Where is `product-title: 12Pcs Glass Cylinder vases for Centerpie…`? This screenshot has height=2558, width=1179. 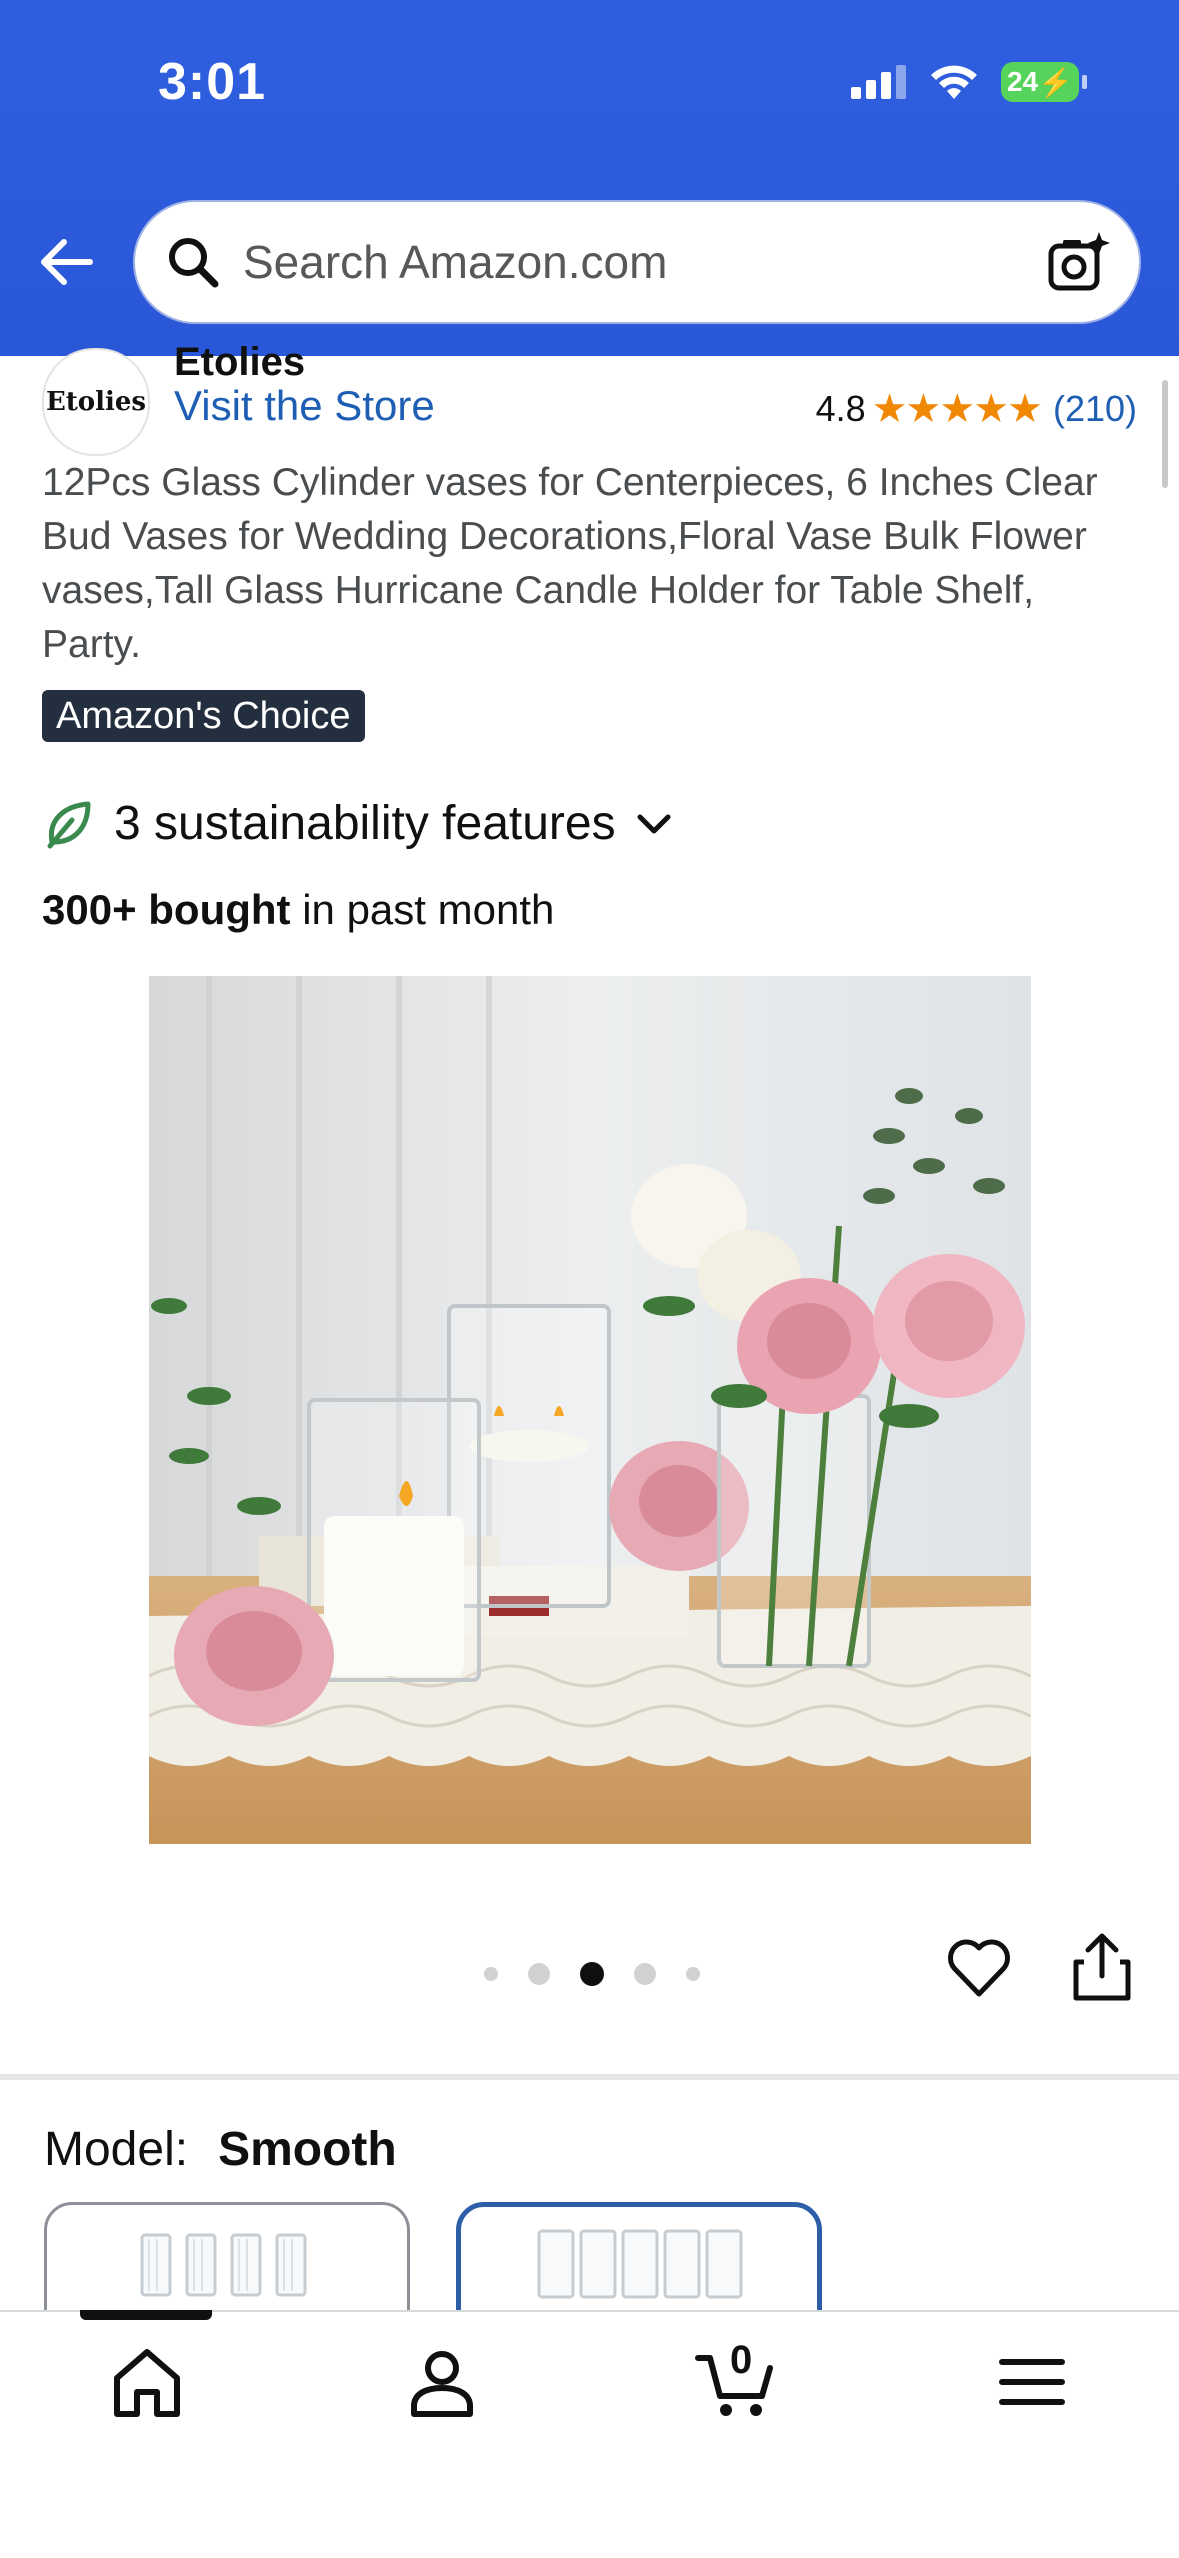
product-title: 12Pcs Glass Cylinder vases for Centerpie… is located at coordinates (570, 563).